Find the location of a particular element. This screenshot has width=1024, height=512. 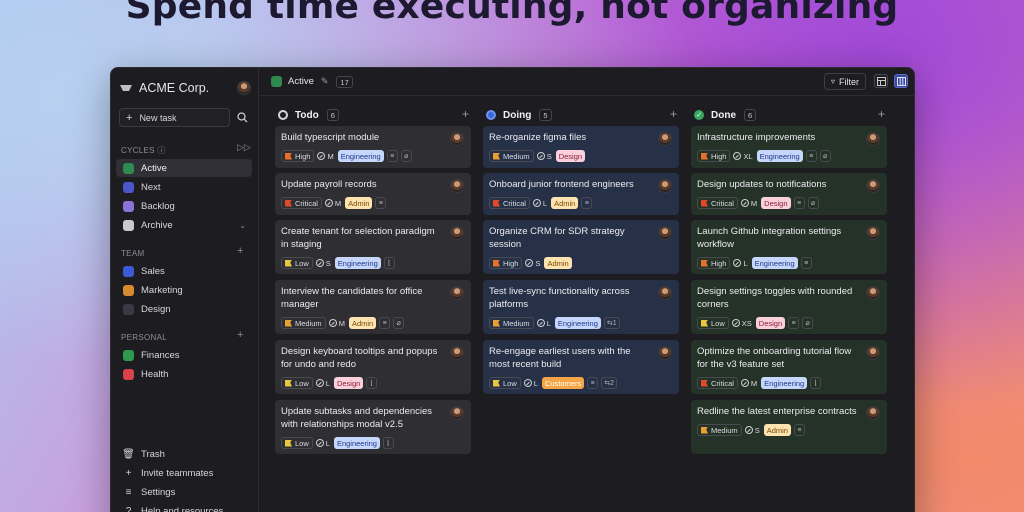

sidebar-item-help-and-resources: ? Help and resources is located at coordinates (184, 507).